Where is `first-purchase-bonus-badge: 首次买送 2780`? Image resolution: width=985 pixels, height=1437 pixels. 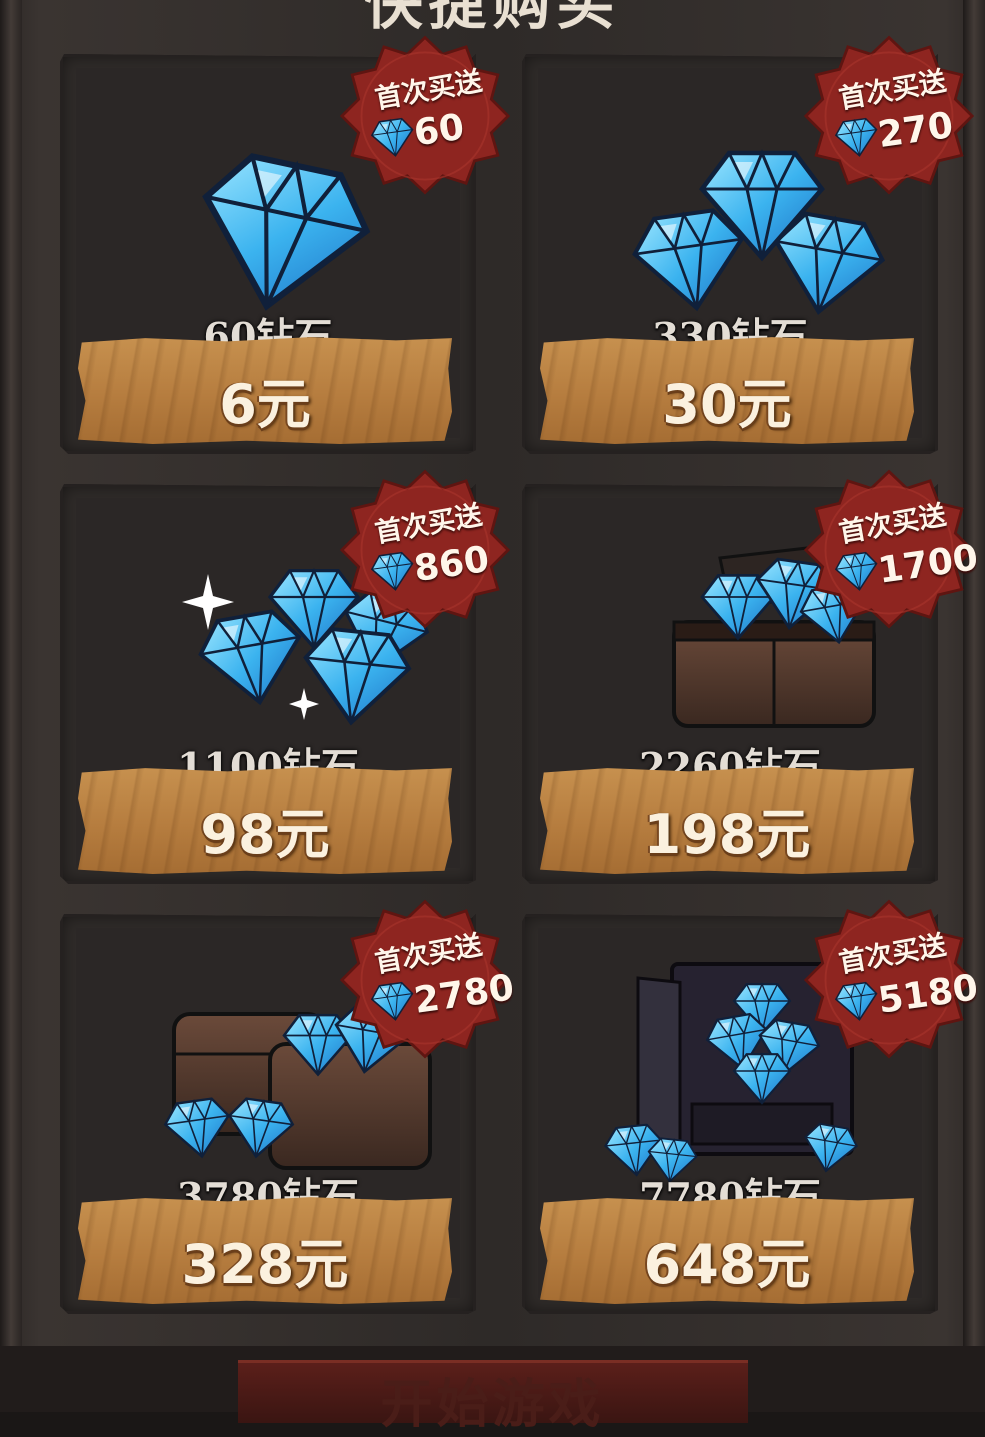
first-purchase-bonus-badge: 首次买送 2780 is located at coordinates (428, 977).